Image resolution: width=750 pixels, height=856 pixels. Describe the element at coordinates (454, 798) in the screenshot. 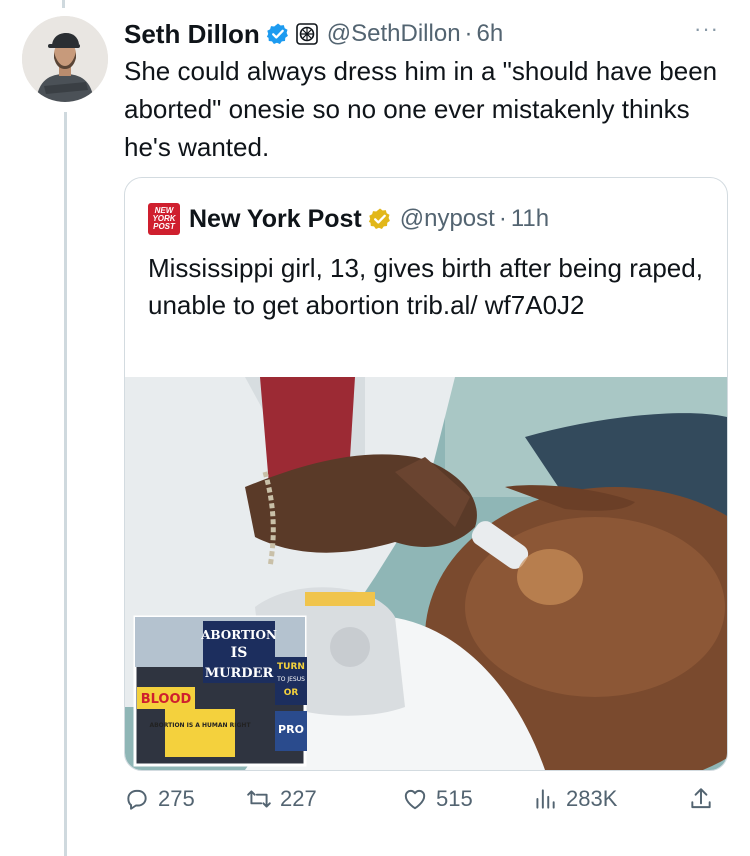

I see `like-count: 515` at that location.